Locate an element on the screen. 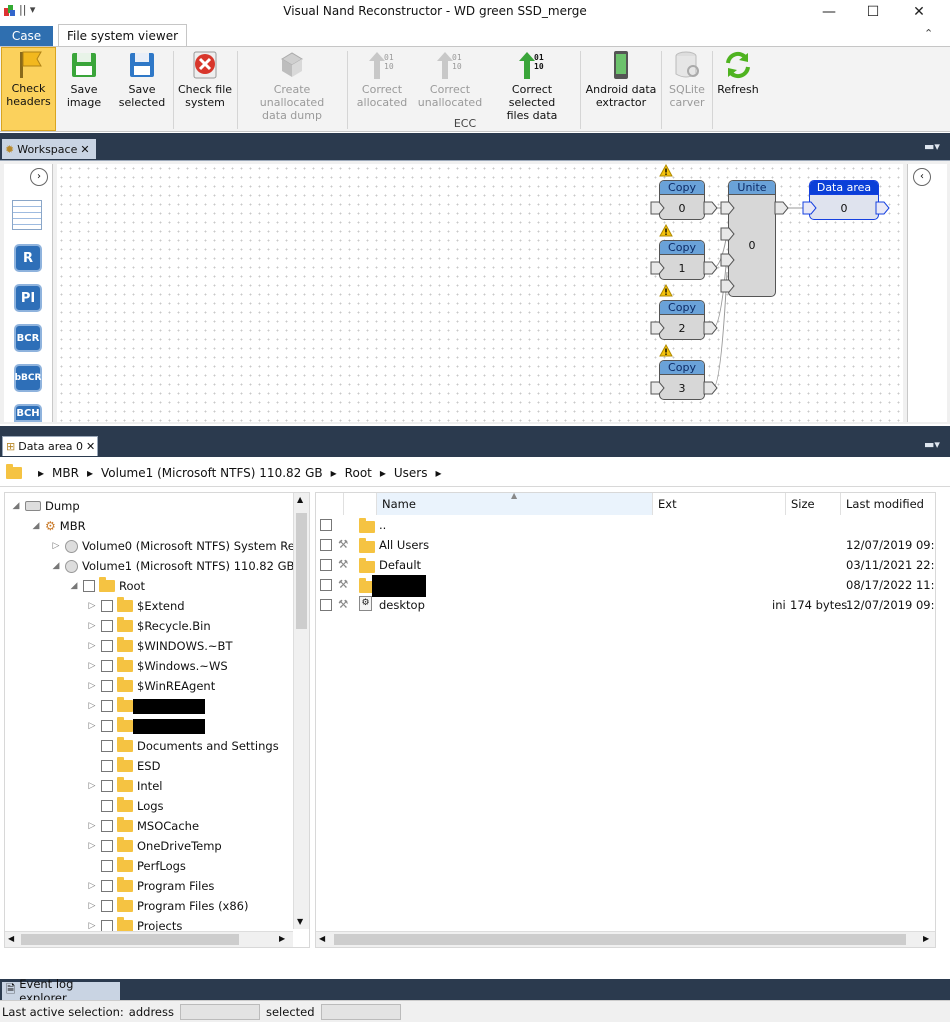  breadcrumb-item: Users is located at coordinates (411, 473).